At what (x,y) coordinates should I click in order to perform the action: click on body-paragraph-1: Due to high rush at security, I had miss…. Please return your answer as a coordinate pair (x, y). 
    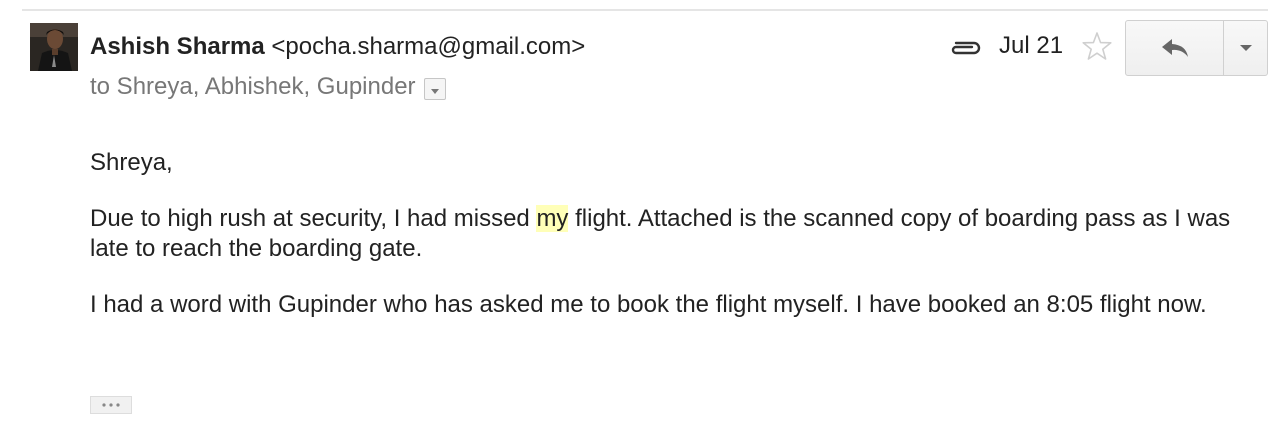
    Looking at the image, I should click on (670, 234).